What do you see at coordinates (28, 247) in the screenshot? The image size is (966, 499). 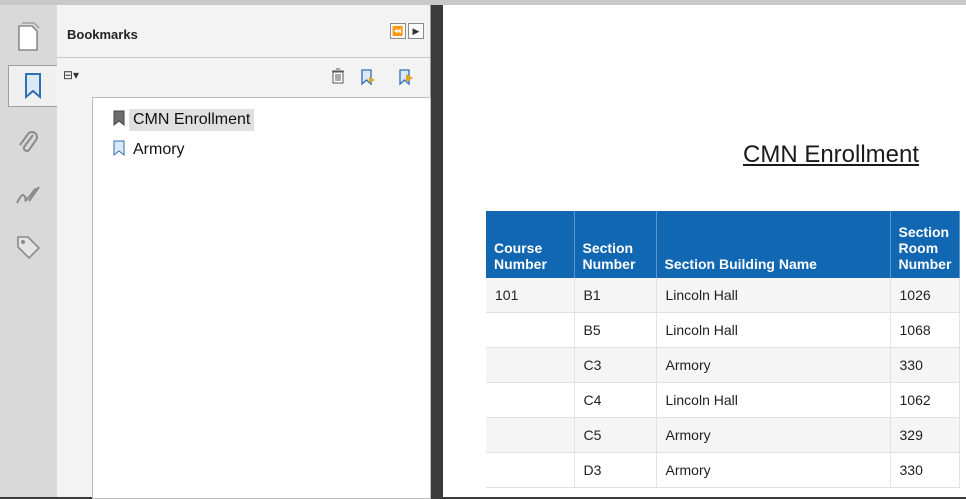 I see `tag-icon` at bounding box center [28, 247].